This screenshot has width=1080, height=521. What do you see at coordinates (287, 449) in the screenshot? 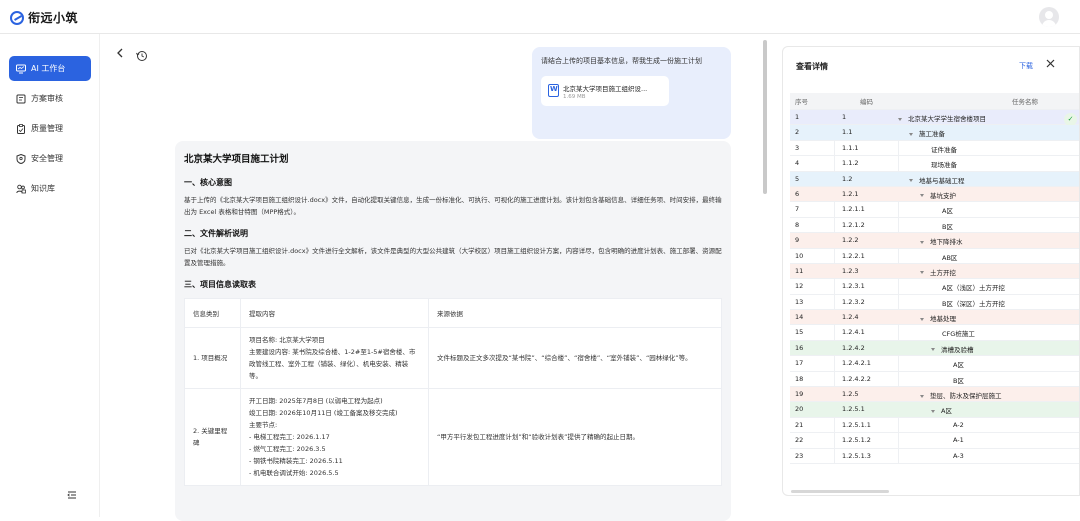
I see `content-line: - 燃气工程完工: 2026.3.5` at bounding box center [287, 449].